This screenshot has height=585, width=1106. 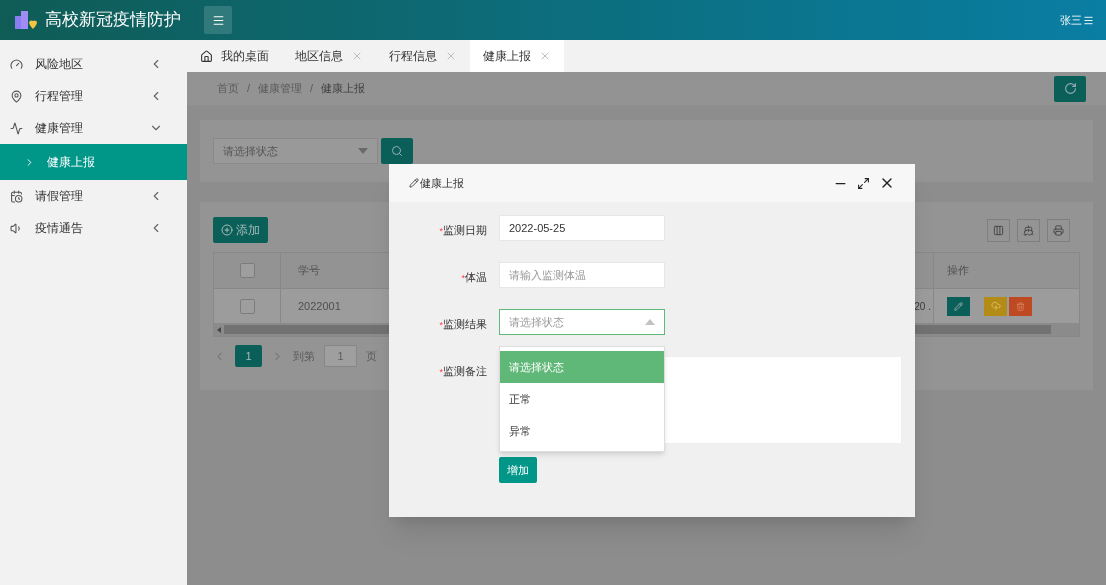 I want to click on field-label: *监测备注, so click(x=463, y=371).